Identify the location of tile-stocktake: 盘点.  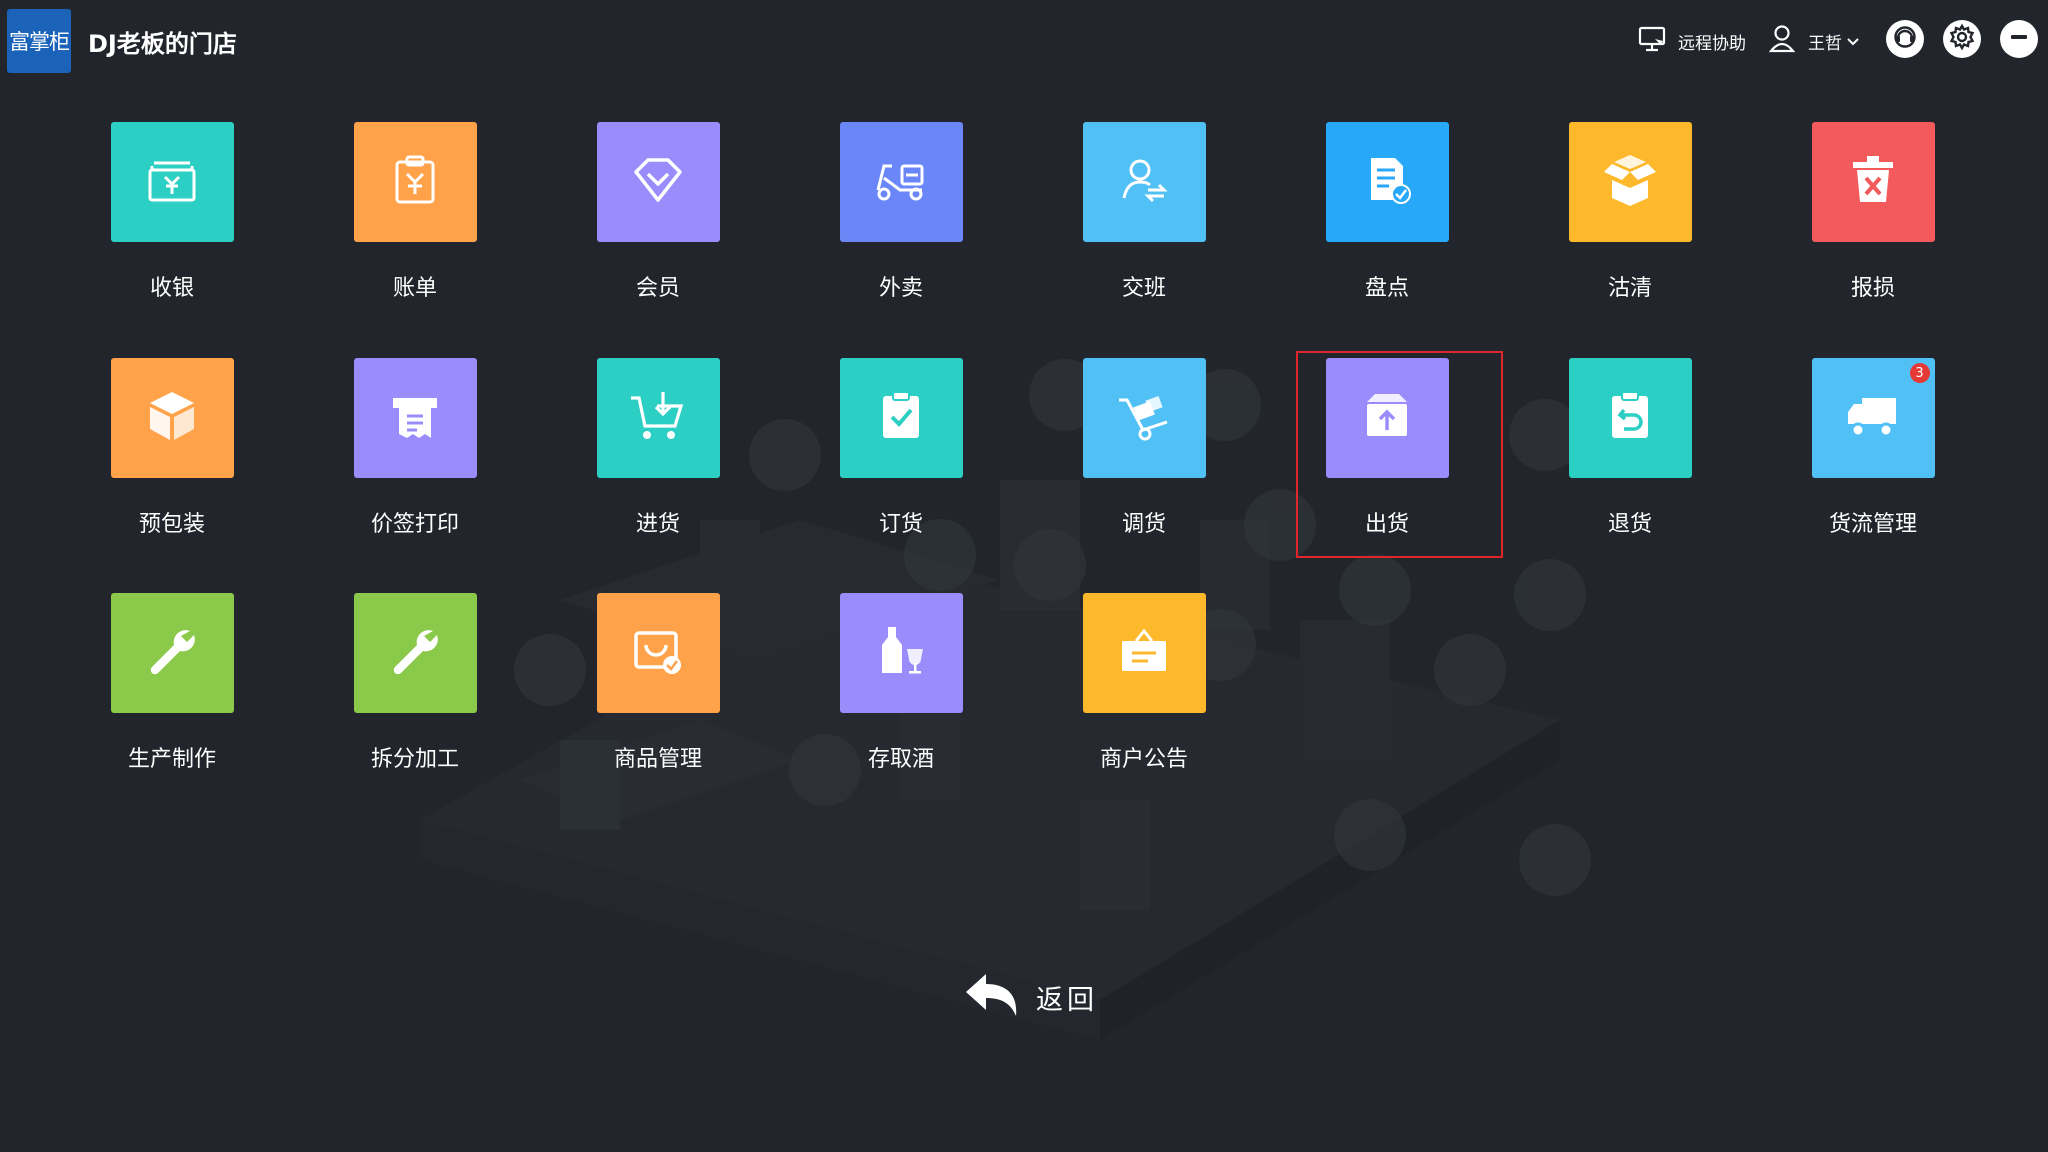
(1387, 212).